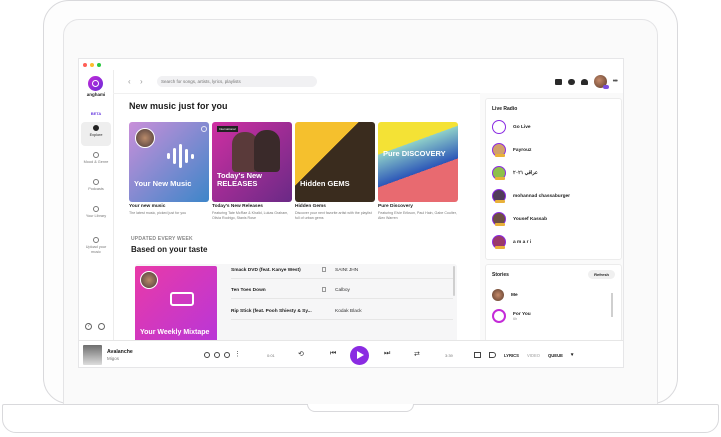 The width and height of the screenshot is (721, 437). I want to click on playlist-card-pure-discovery: Pure DISCOVERY, so click(418, 162).